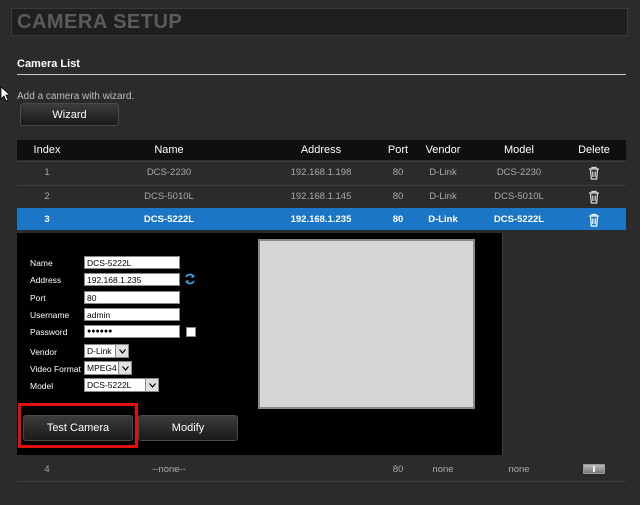 The height and width of the screenshot is (505, 640). Describe the element at coordinates (132, 279) in the screenshot. I see `address-input: 192.168.1.235` at that location.